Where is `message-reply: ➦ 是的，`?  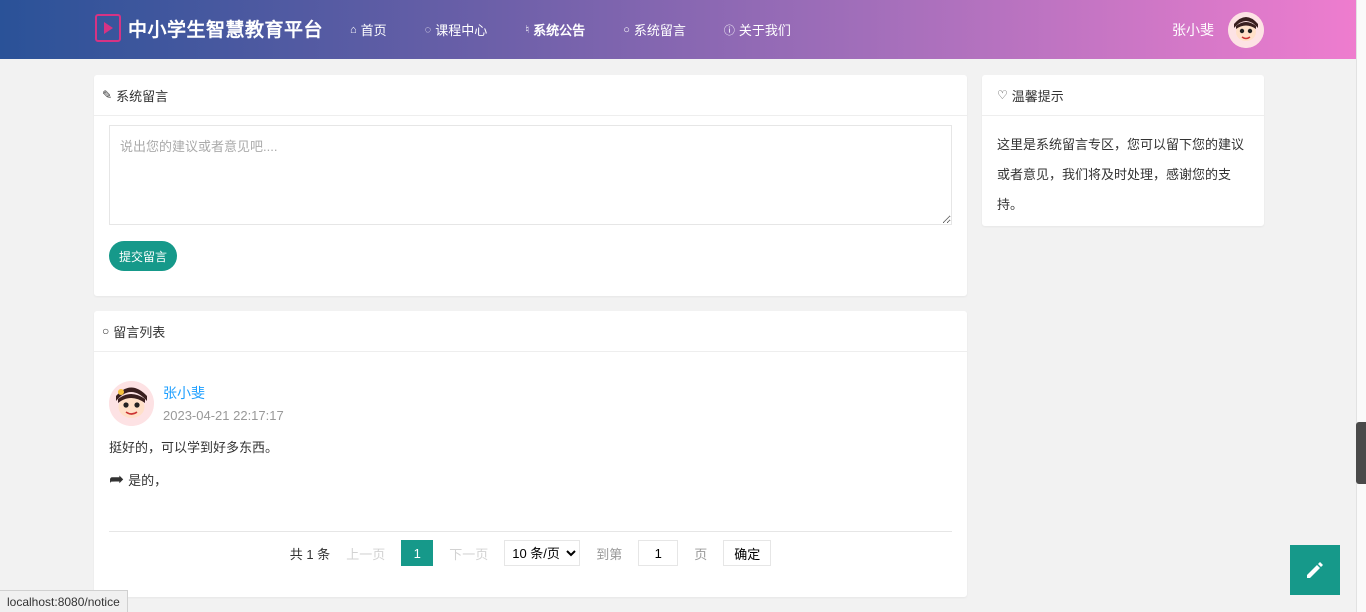 message-reply: ➦ 是的， is located at coordinates (138, 479).